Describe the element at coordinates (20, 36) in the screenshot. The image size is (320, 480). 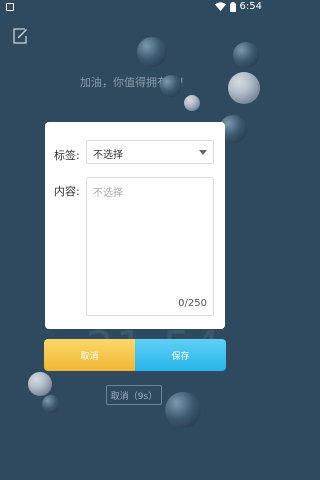
I see `edit-note-icon` at that location.